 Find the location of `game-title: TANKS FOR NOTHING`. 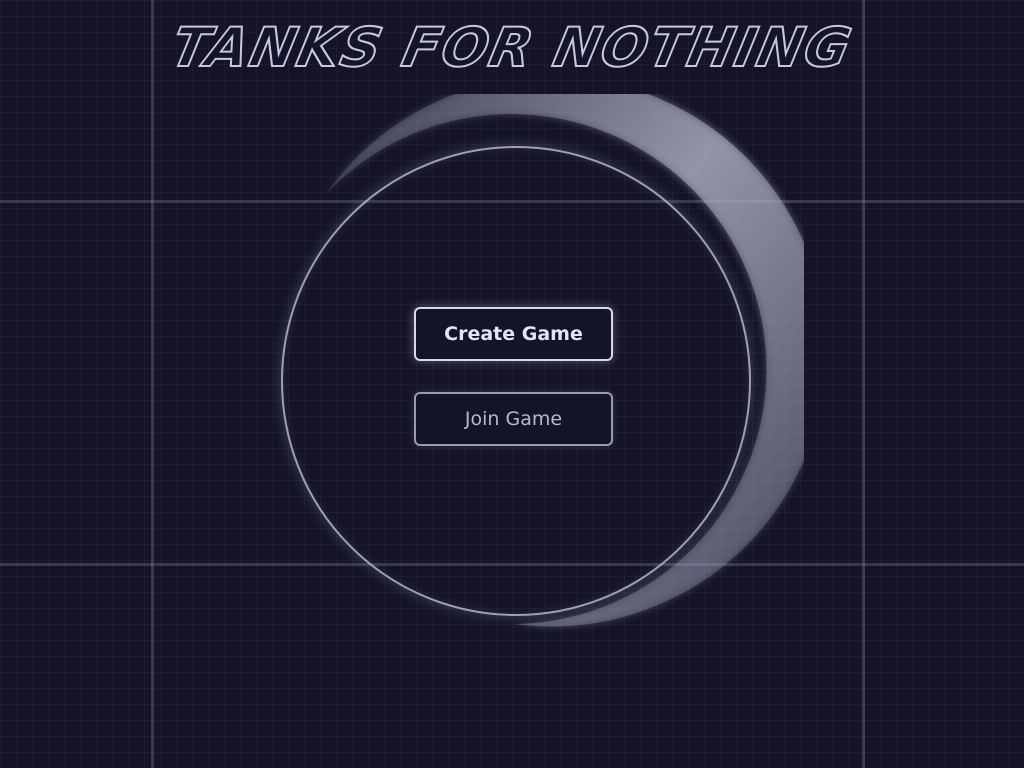

game-title: TANKS FOR NOTHING is located at coordinates (512, 47).